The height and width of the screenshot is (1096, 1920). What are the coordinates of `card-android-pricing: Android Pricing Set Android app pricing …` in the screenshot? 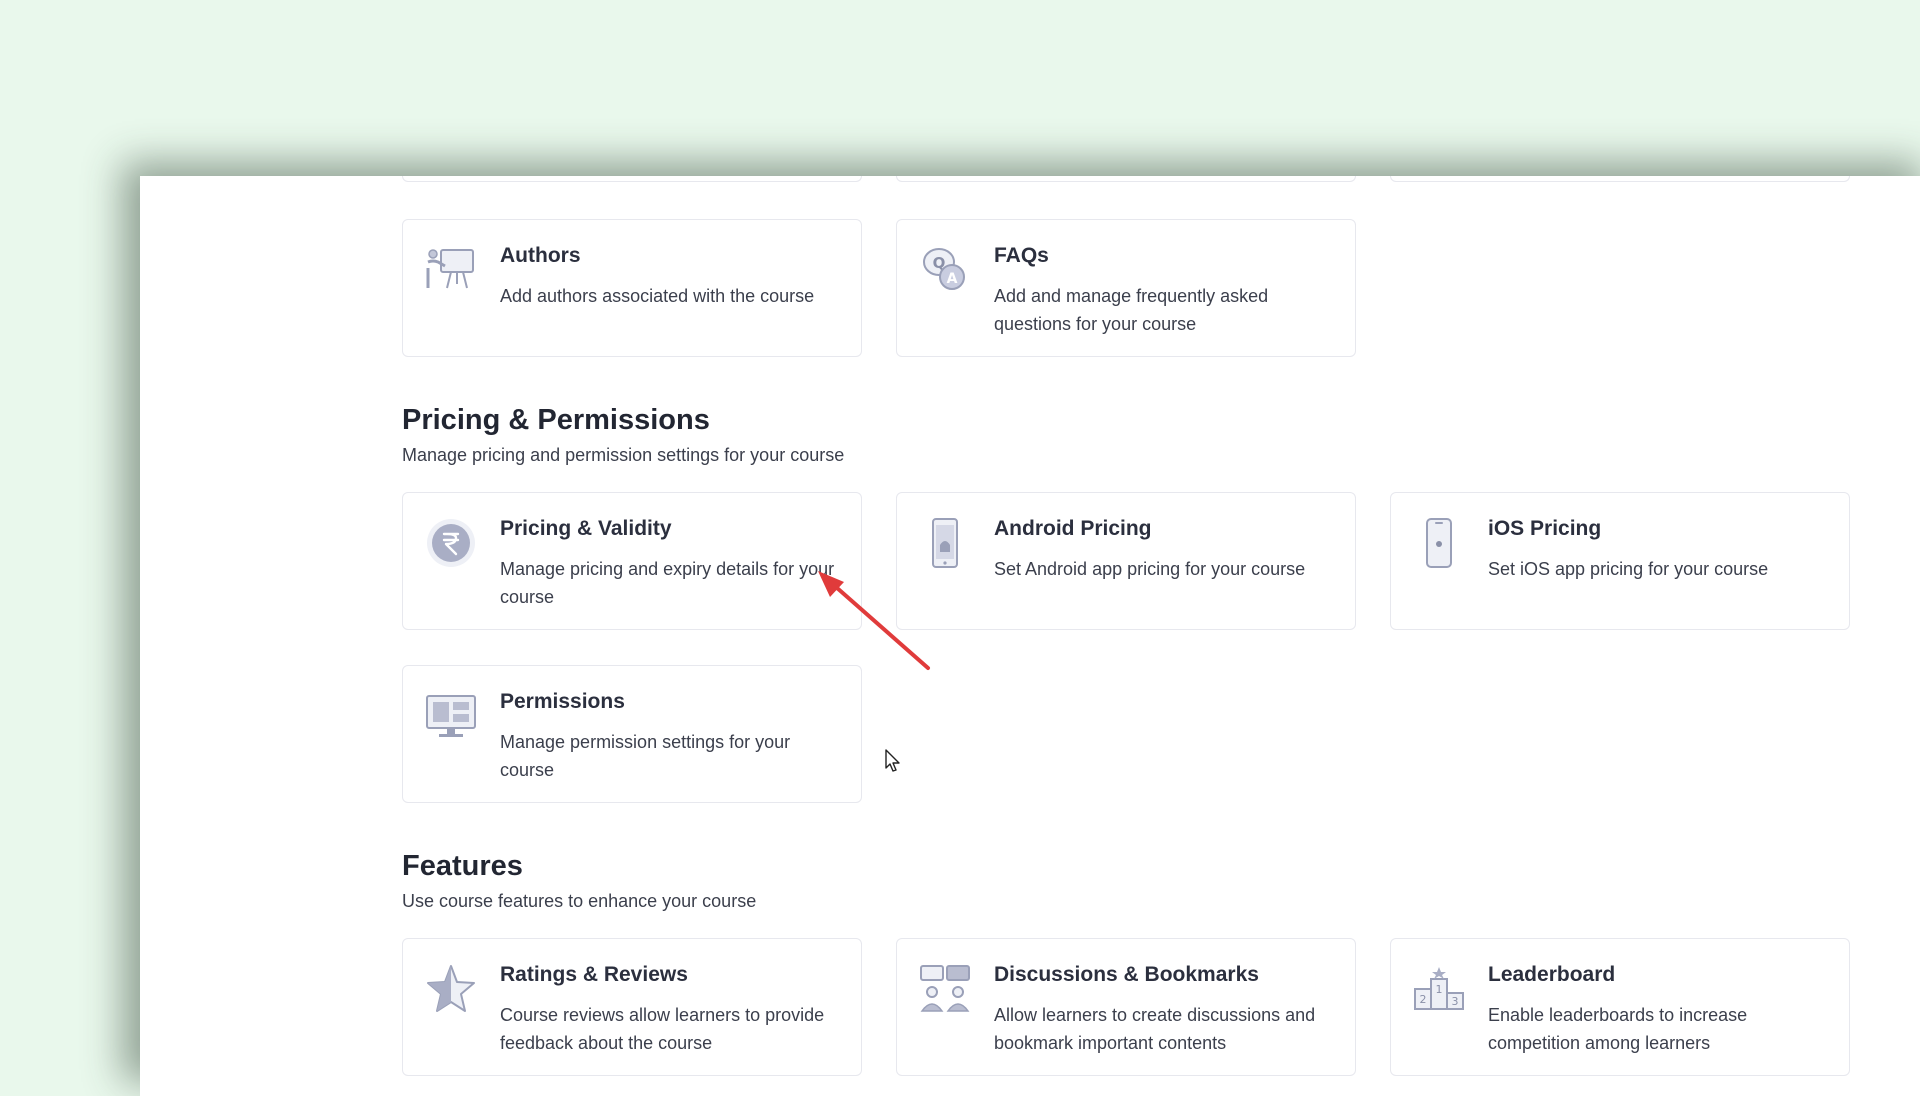 It's located at (1126, 561).